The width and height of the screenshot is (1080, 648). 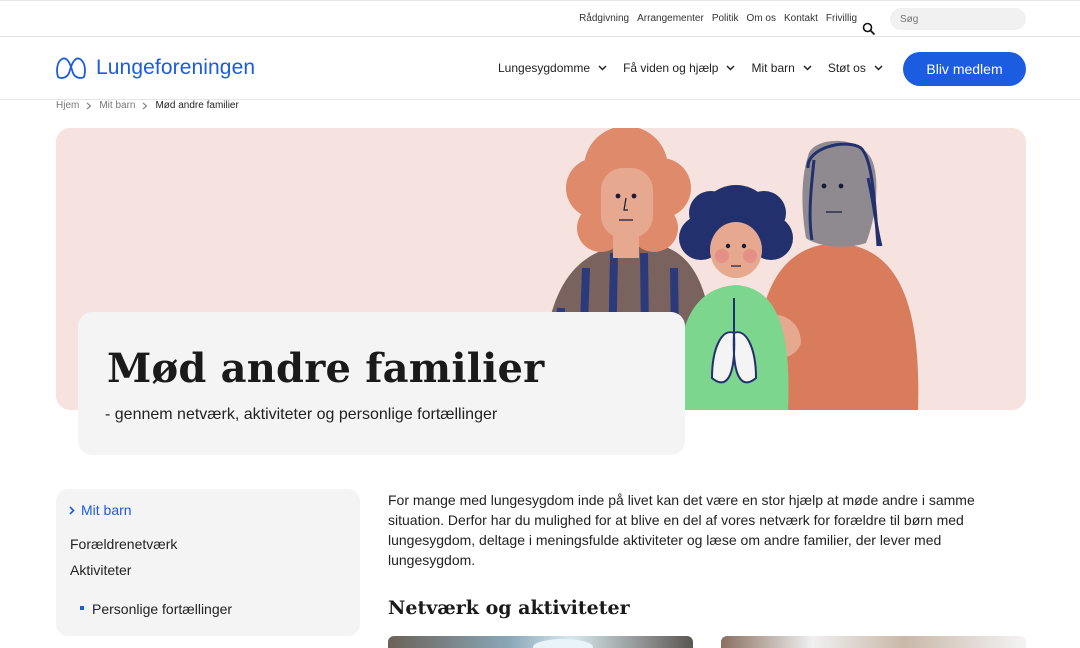 I want to click on side-menu-active-label: Mit barn, so click(x=106, y=510).